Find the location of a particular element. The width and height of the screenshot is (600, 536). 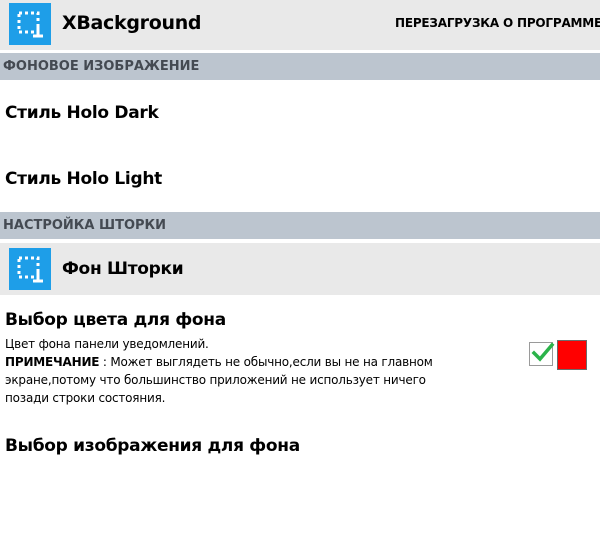

section-header-shade-settings: НАСТРОЙКА ШТОРКИ is located at coordinates (300, 225).